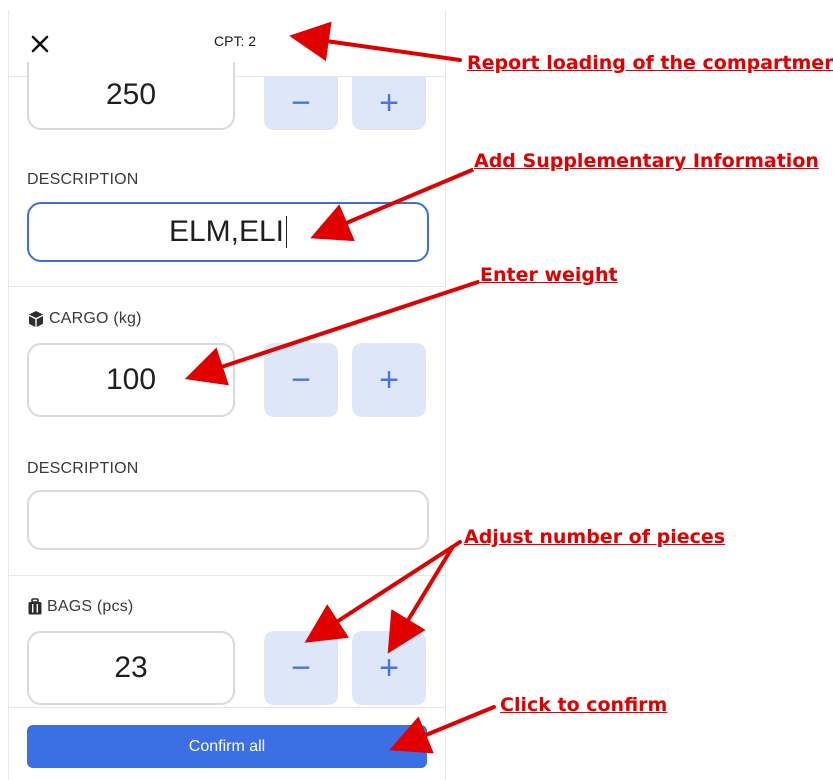 The width and height of the screenshot is (833, 780). Describe the element at coordinates (646, 161) in the screenshot. I see `callout-supplementary: Add Supplementary Information` at that location.